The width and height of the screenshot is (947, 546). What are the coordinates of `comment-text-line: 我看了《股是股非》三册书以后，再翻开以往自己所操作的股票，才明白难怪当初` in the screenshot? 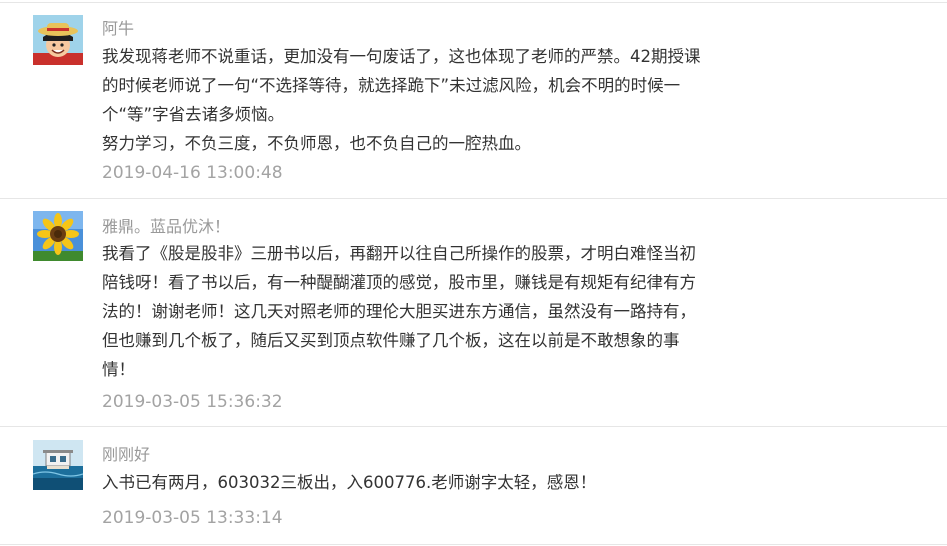 It's located at (399, 253).